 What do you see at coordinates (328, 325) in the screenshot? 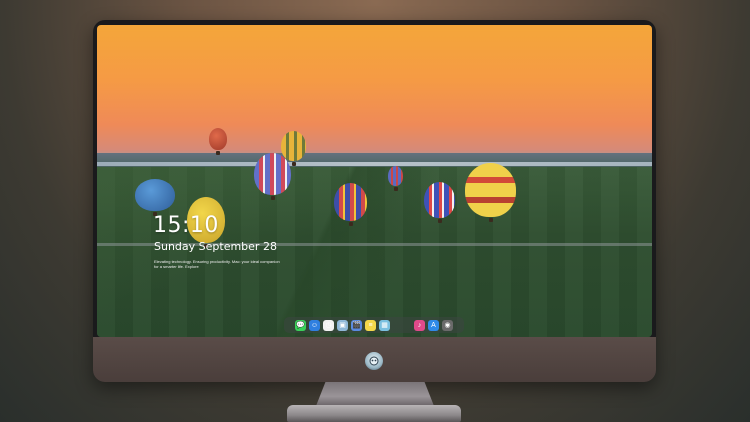
I see `clock-icon: ◷` at bounding box center [328, 325].